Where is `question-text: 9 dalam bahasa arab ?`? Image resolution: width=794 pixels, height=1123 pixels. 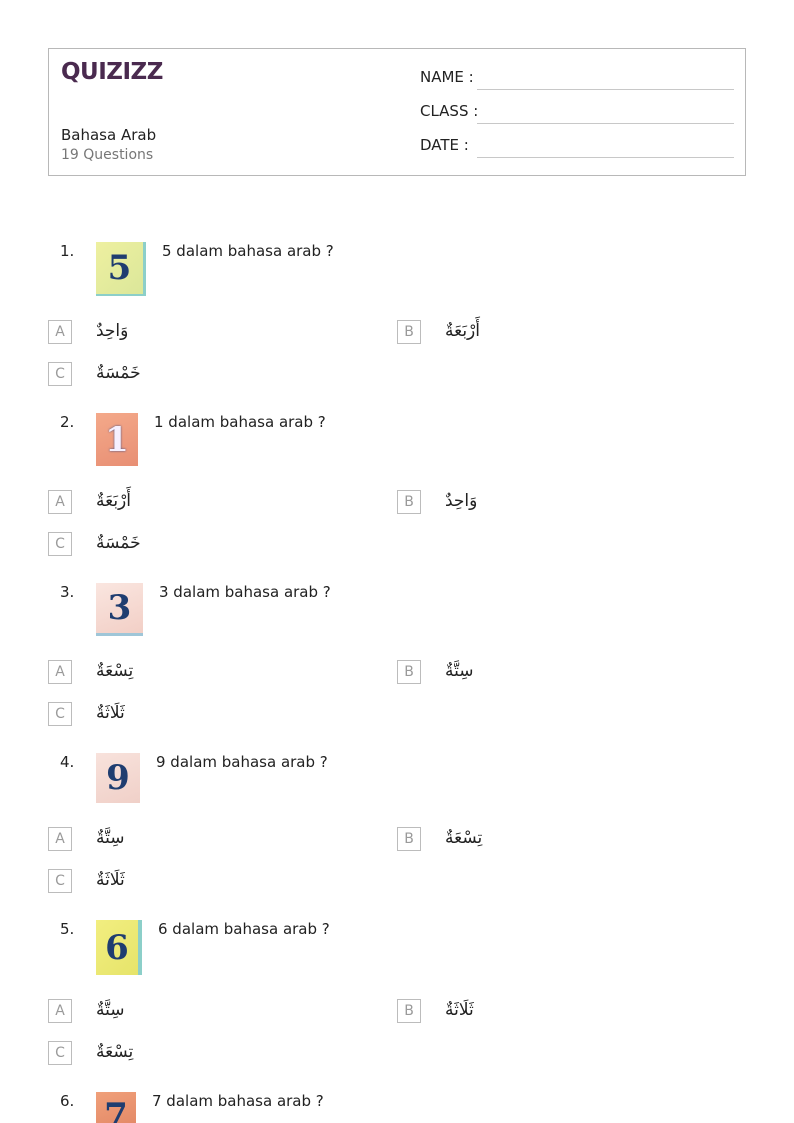
question-text: 9 dalam bahasa arab ? is located at coordinates (242, 762).